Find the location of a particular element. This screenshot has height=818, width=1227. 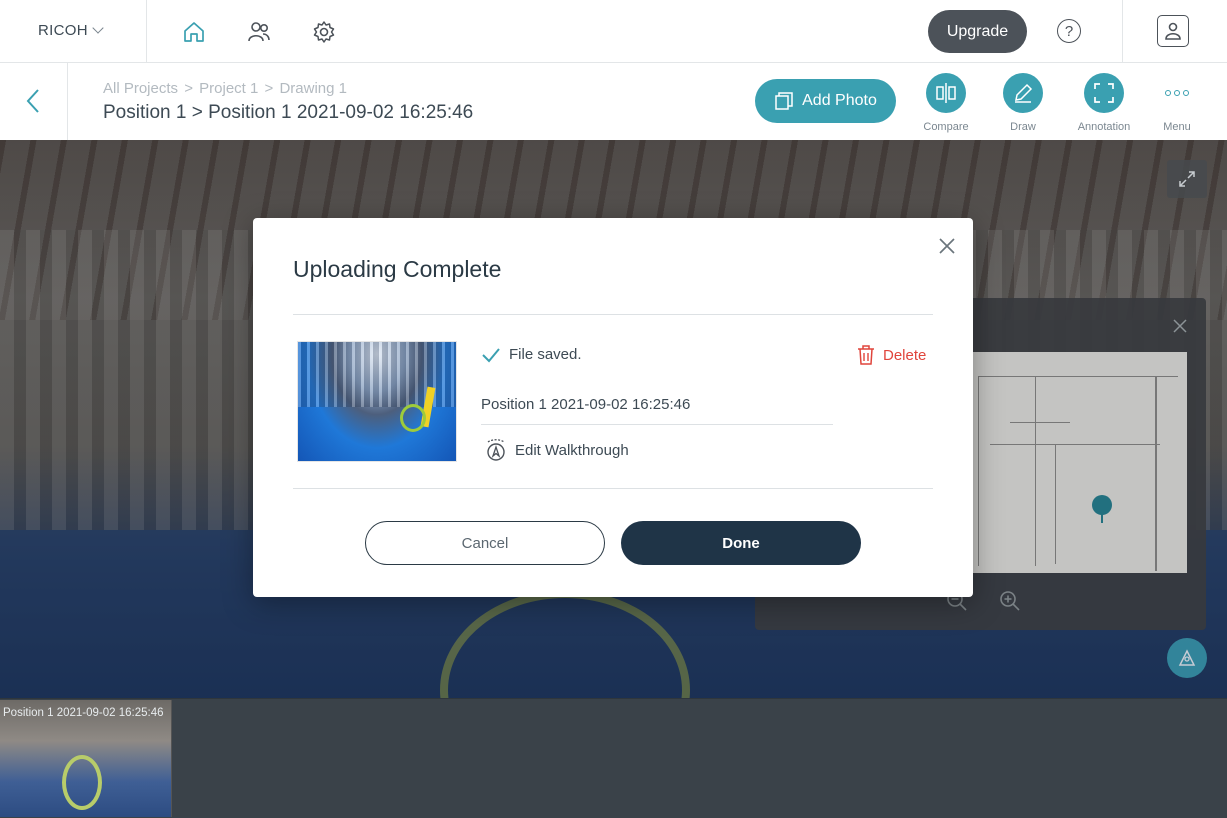

photo-thumbnail is located at coordinates (377, 401).